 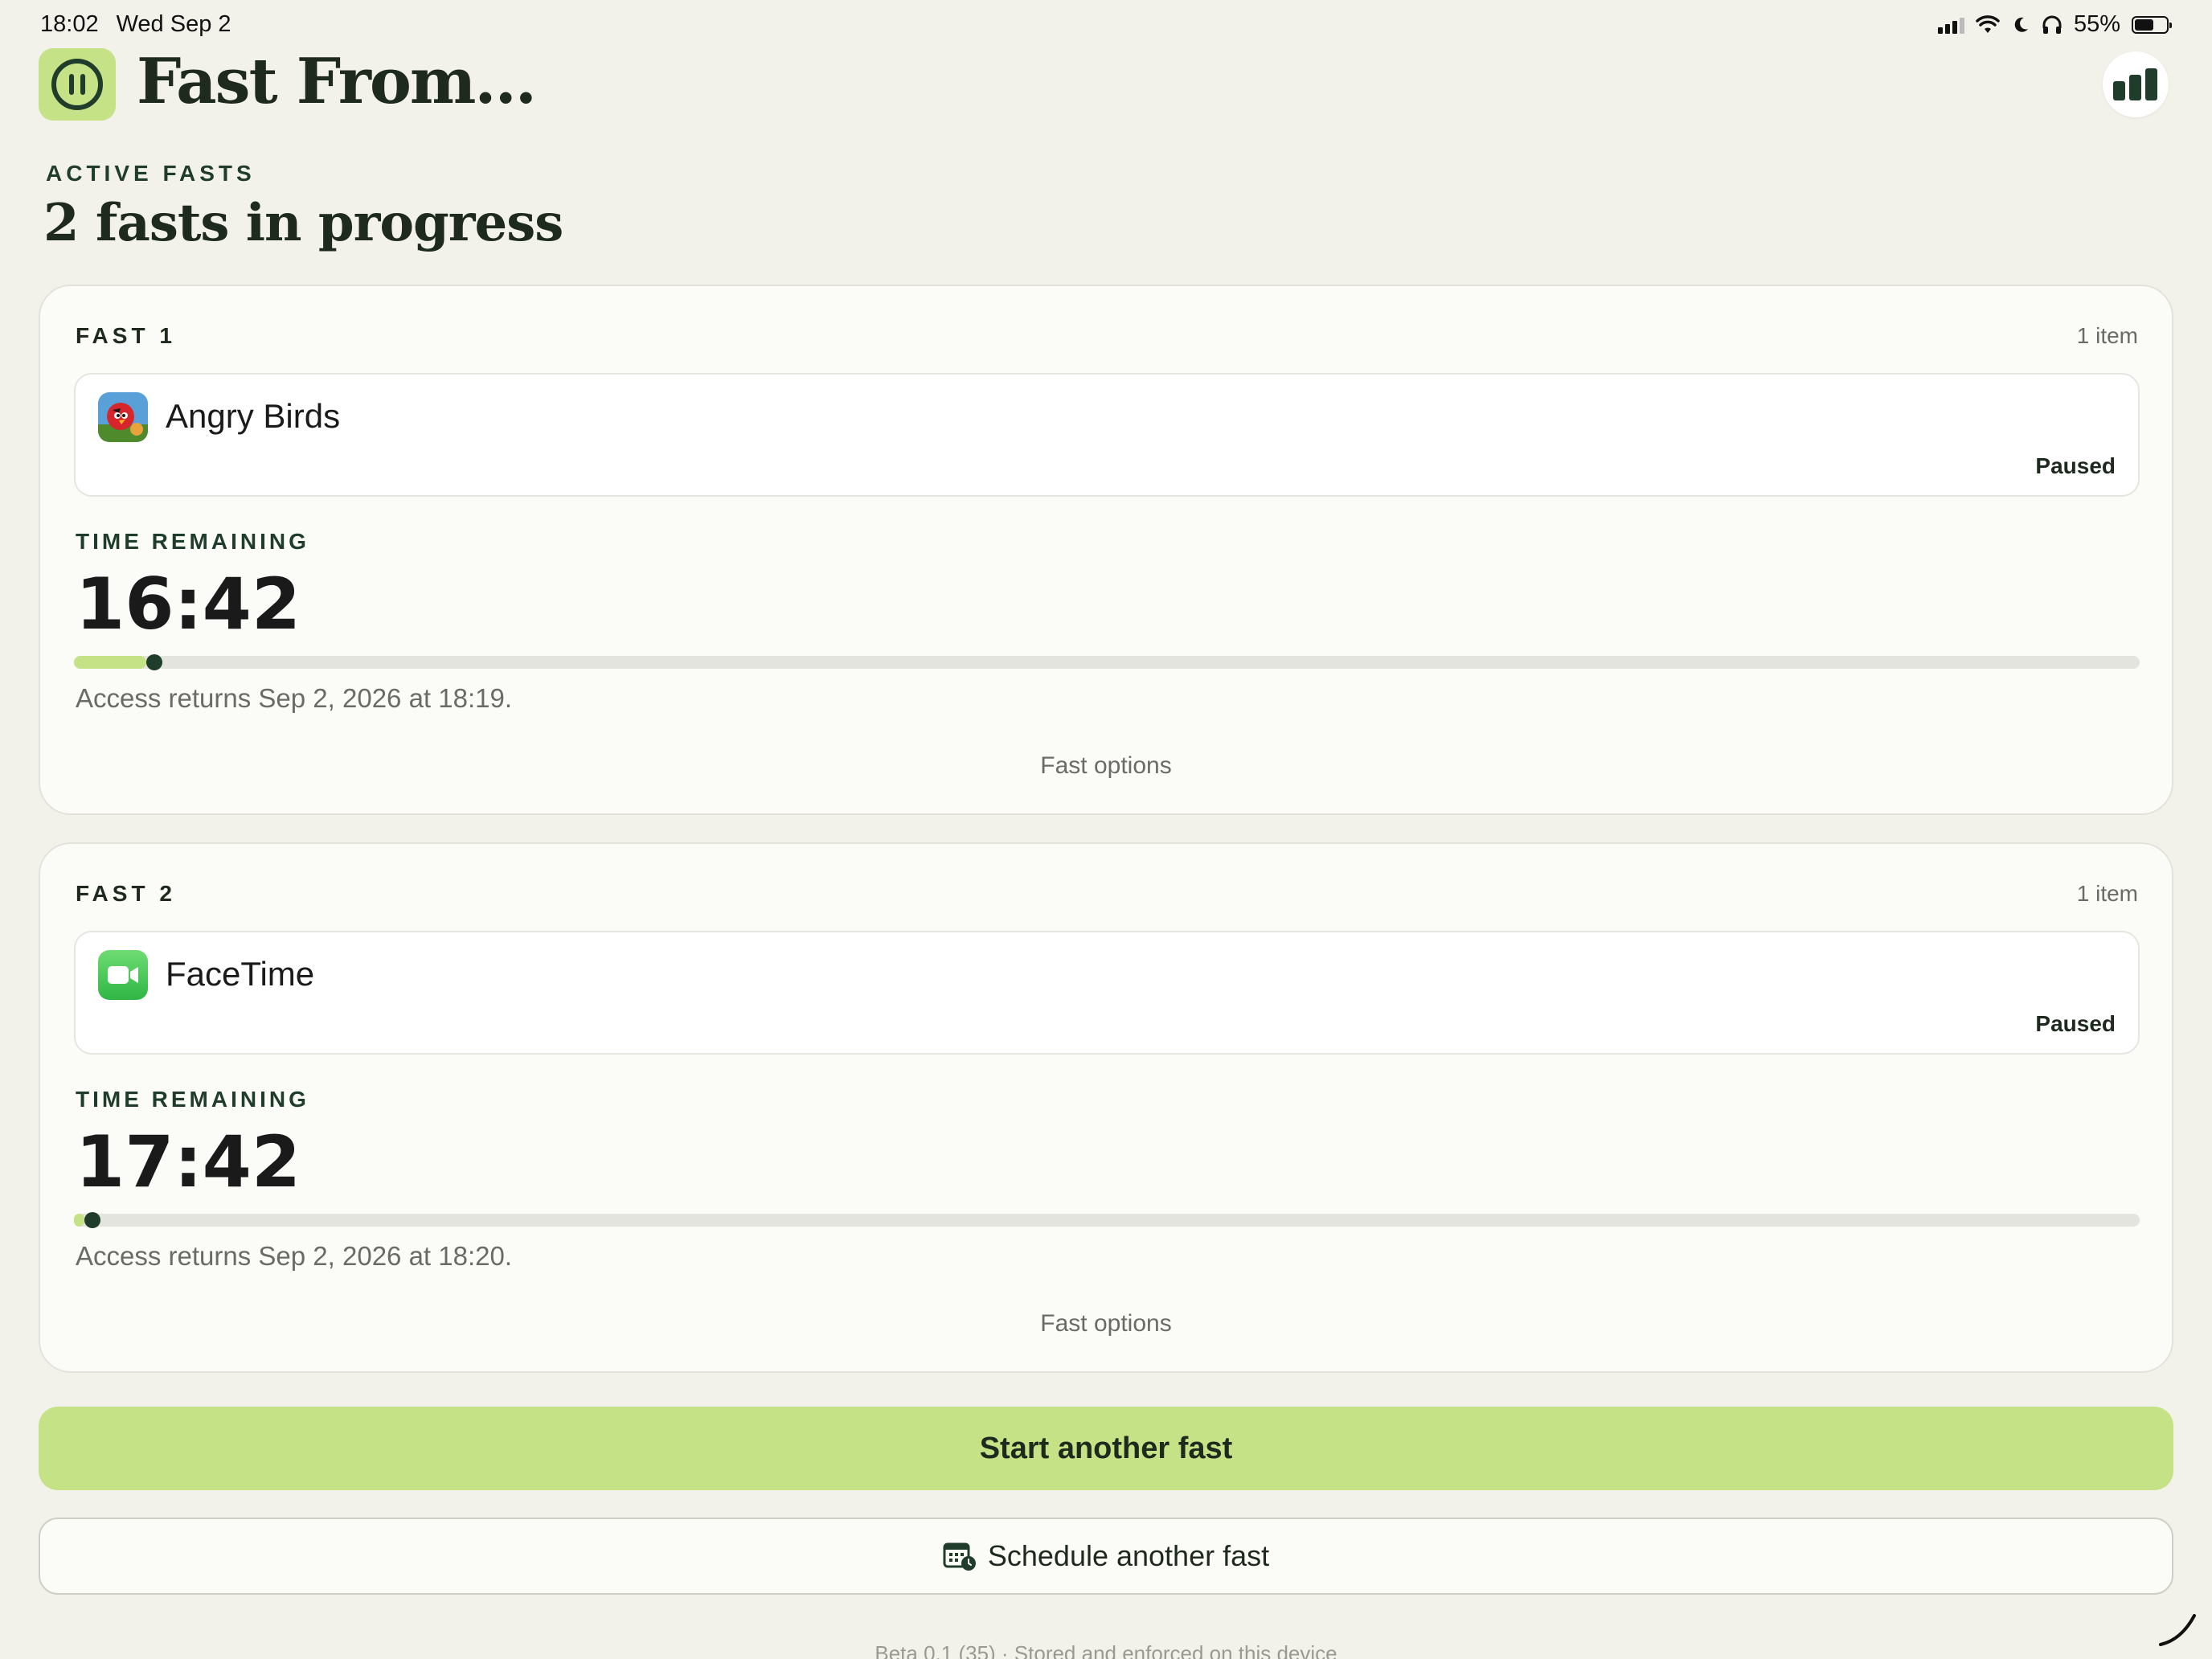 I want to click on calendar-clock-icon, so click(x=959, y=1556).